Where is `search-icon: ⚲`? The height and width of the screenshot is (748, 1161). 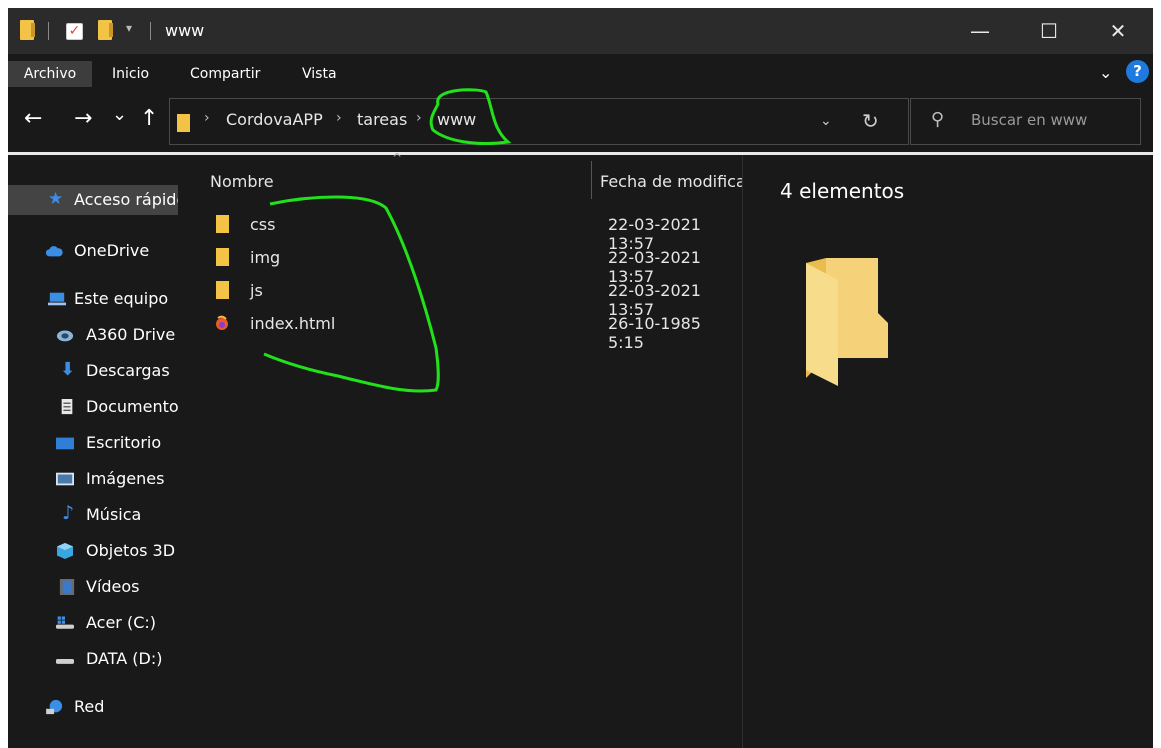
search-icon: ⚲ is located at coordinates (938, 119).